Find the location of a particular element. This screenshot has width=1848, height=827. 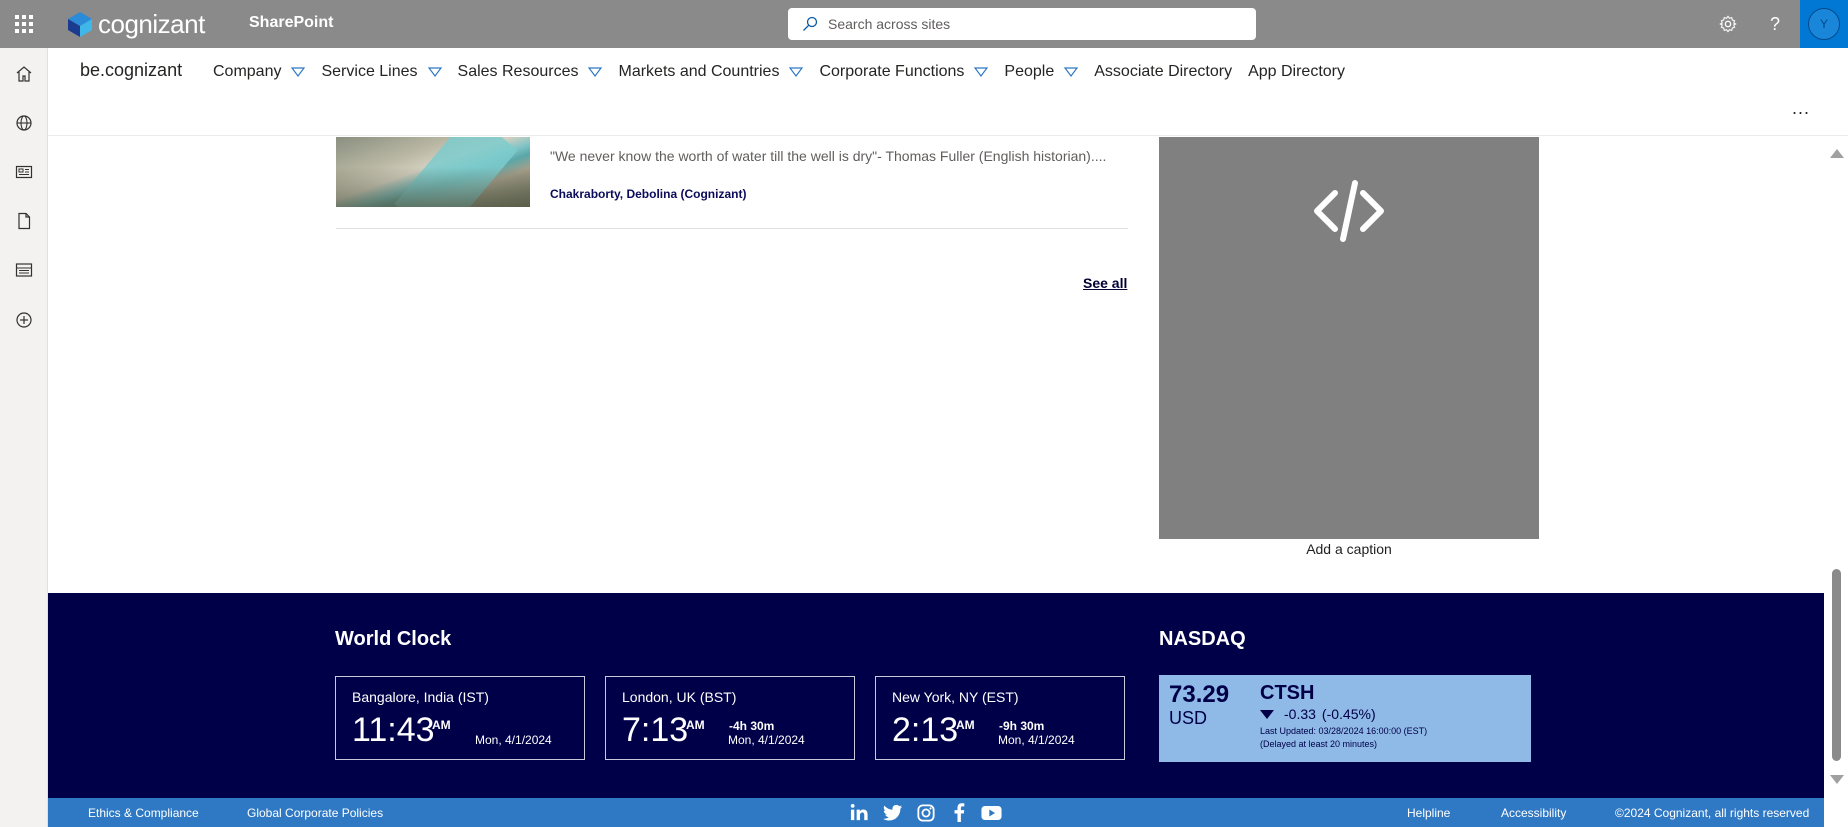

global-policies-link: Global Corporate Policies is located at coordinates (315, 813).